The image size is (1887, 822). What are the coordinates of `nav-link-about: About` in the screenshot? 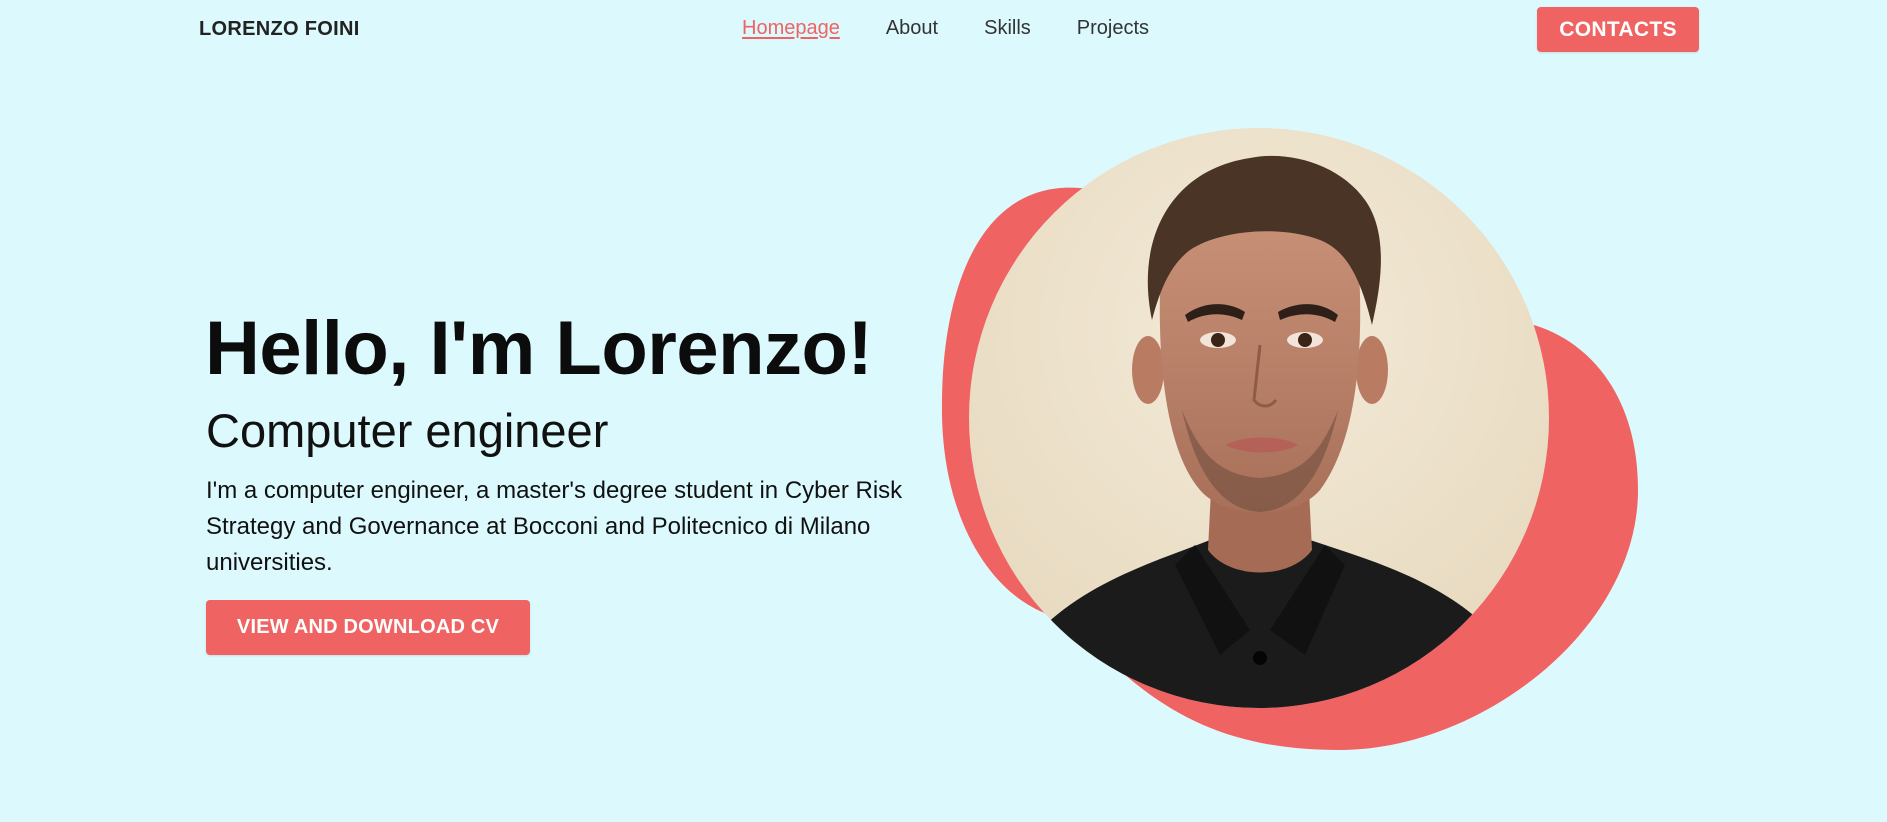 It's located at (912, 28).